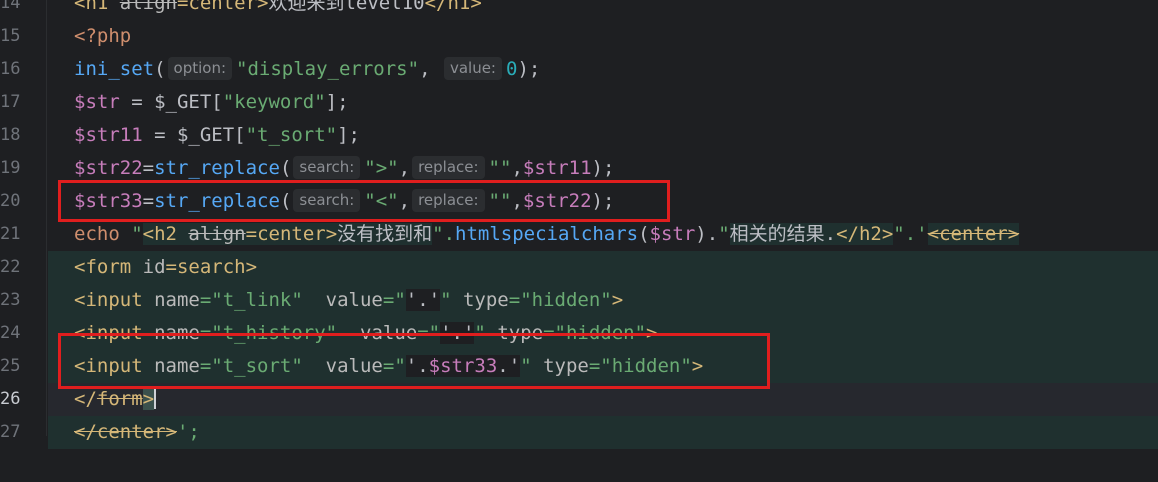  What do you see at coordinates (103, 36) in the screenshot?
I see `php-open-tag: <?php` at bounding box center [103, 36].